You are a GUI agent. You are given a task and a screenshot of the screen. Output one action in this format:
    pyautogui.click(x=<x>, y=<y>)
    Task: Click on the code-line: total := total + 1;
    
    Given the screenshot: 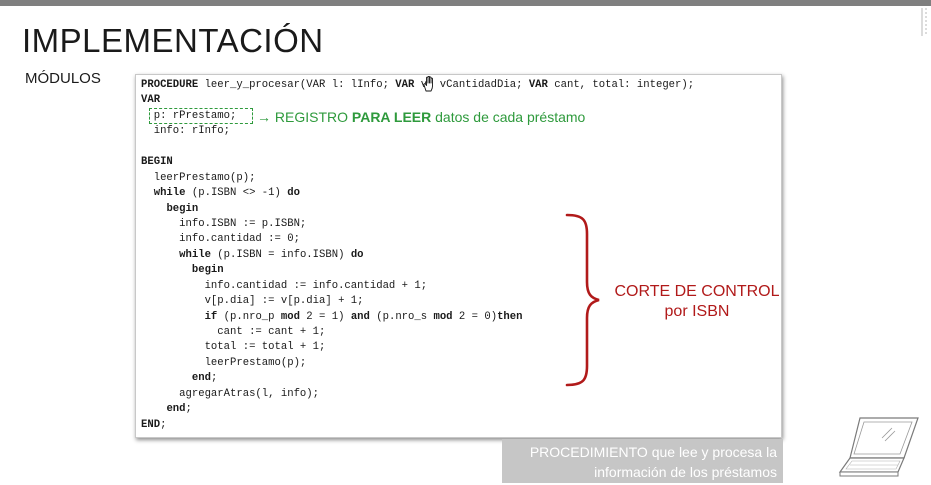 What is the action you would take?
    pyautogui.click(x=417, y=347)
    